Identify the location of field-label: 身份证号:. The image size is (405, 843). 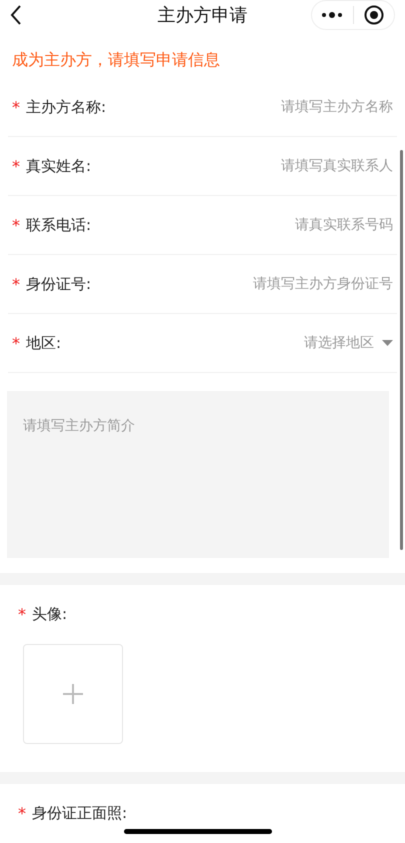
(59, 284).